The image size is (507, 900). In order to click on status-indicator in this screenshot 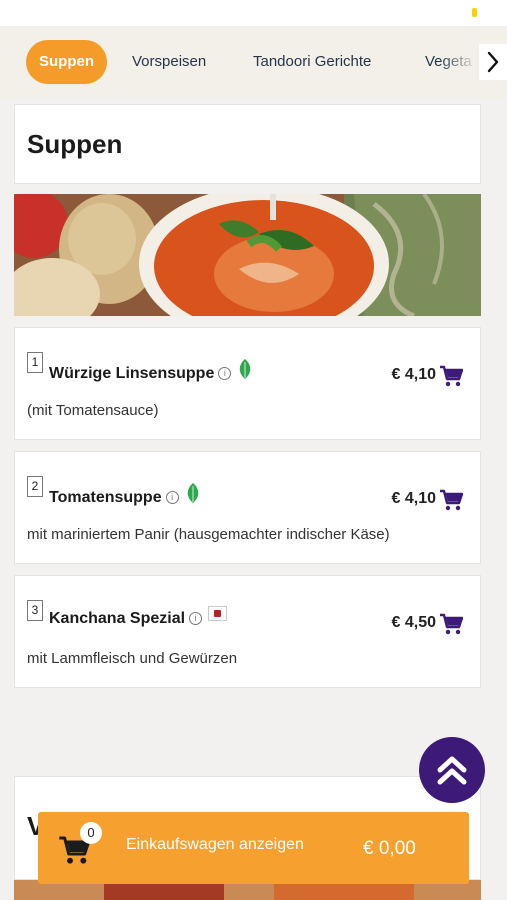, I will do `click(474, 12)`.